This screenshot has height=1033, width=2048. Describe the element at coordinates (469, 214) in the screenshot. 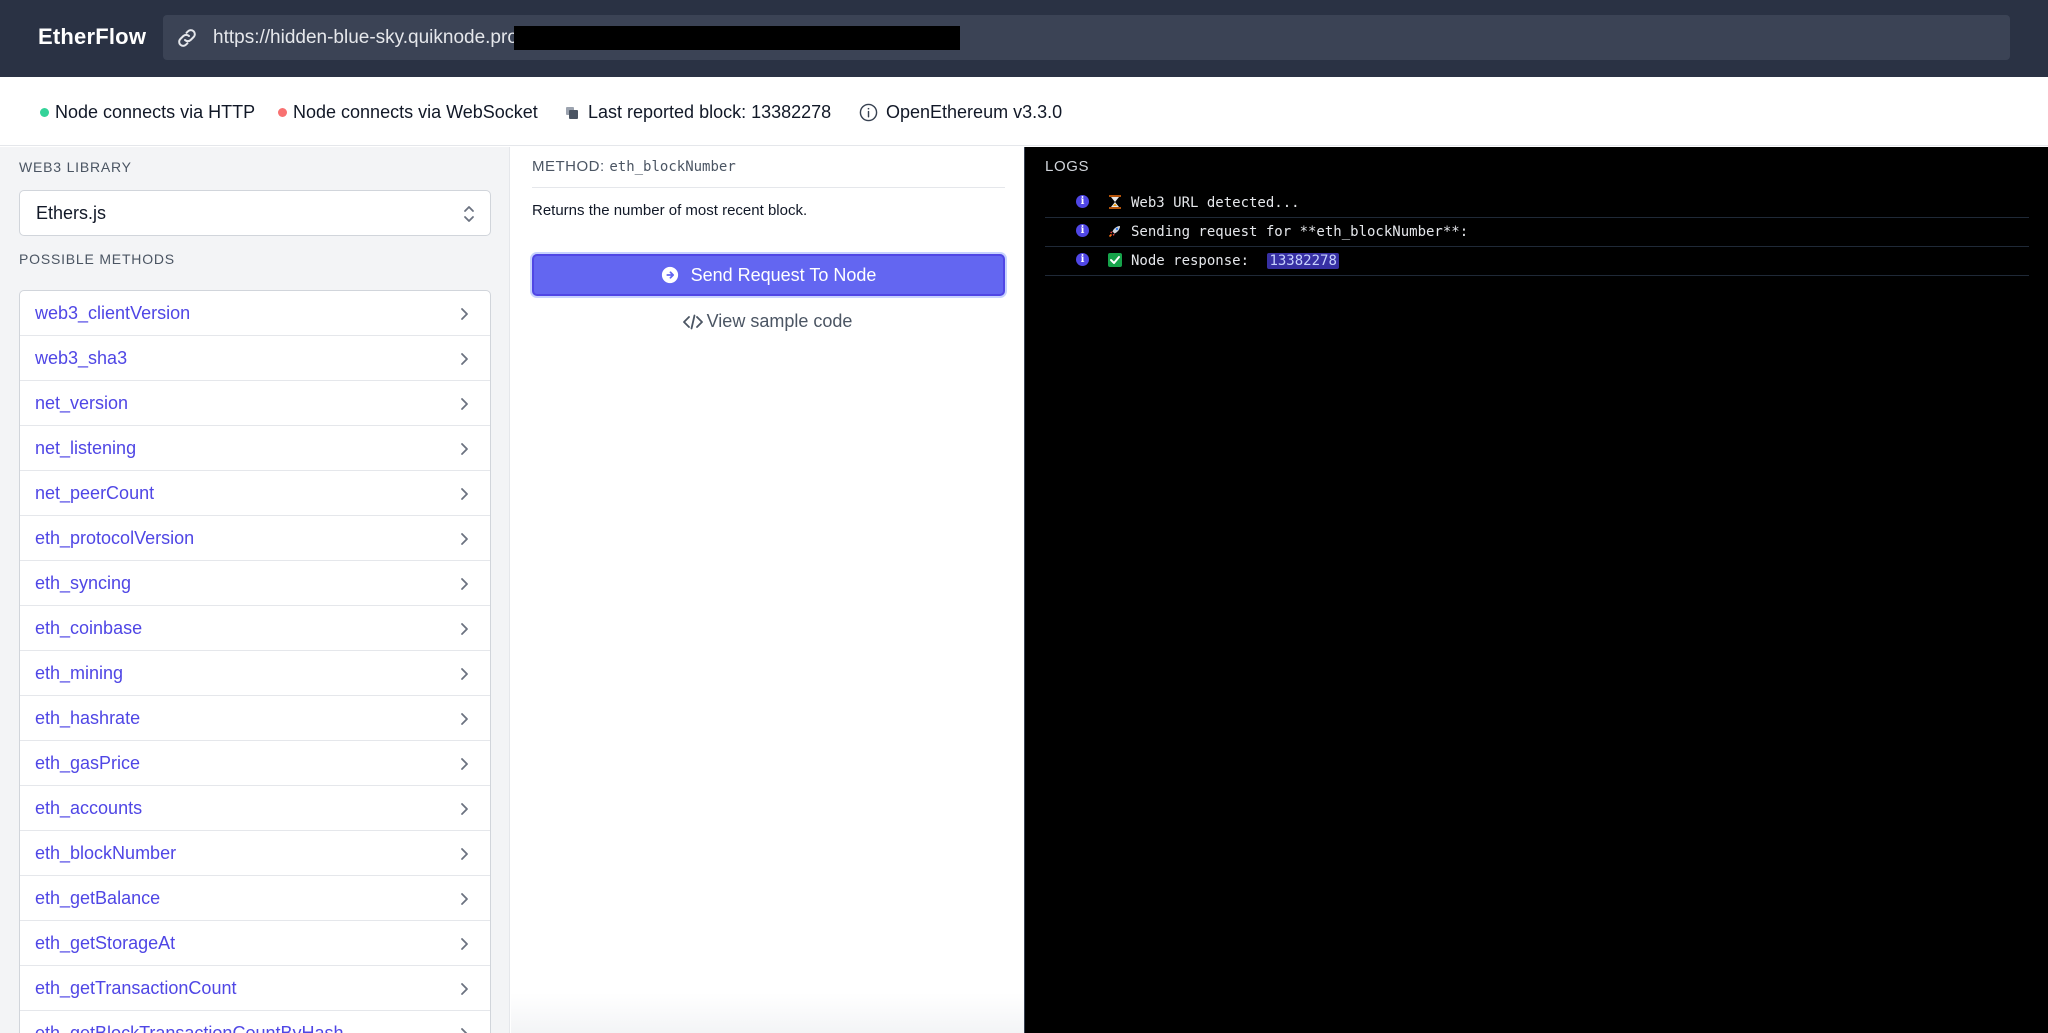

I see `select-arrows-icon` at that location.